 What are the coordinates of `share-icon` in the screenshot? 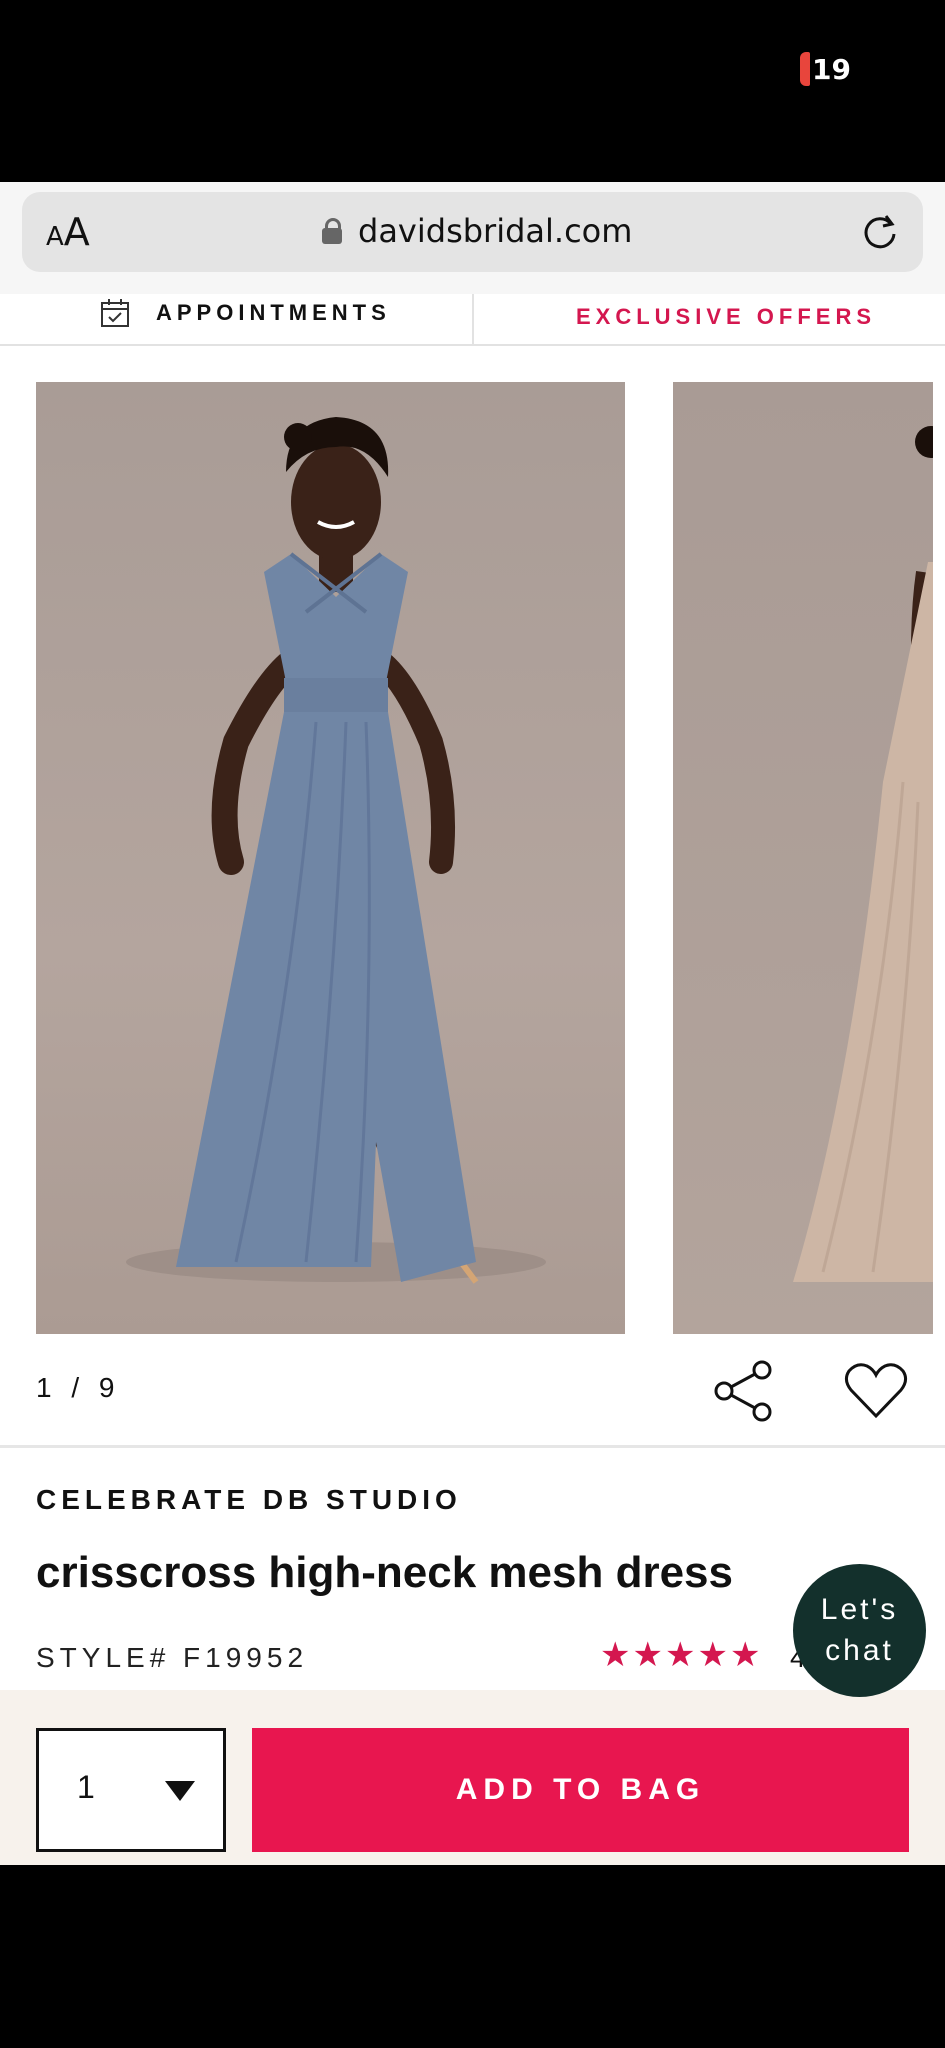 It's located at (743, 1391).